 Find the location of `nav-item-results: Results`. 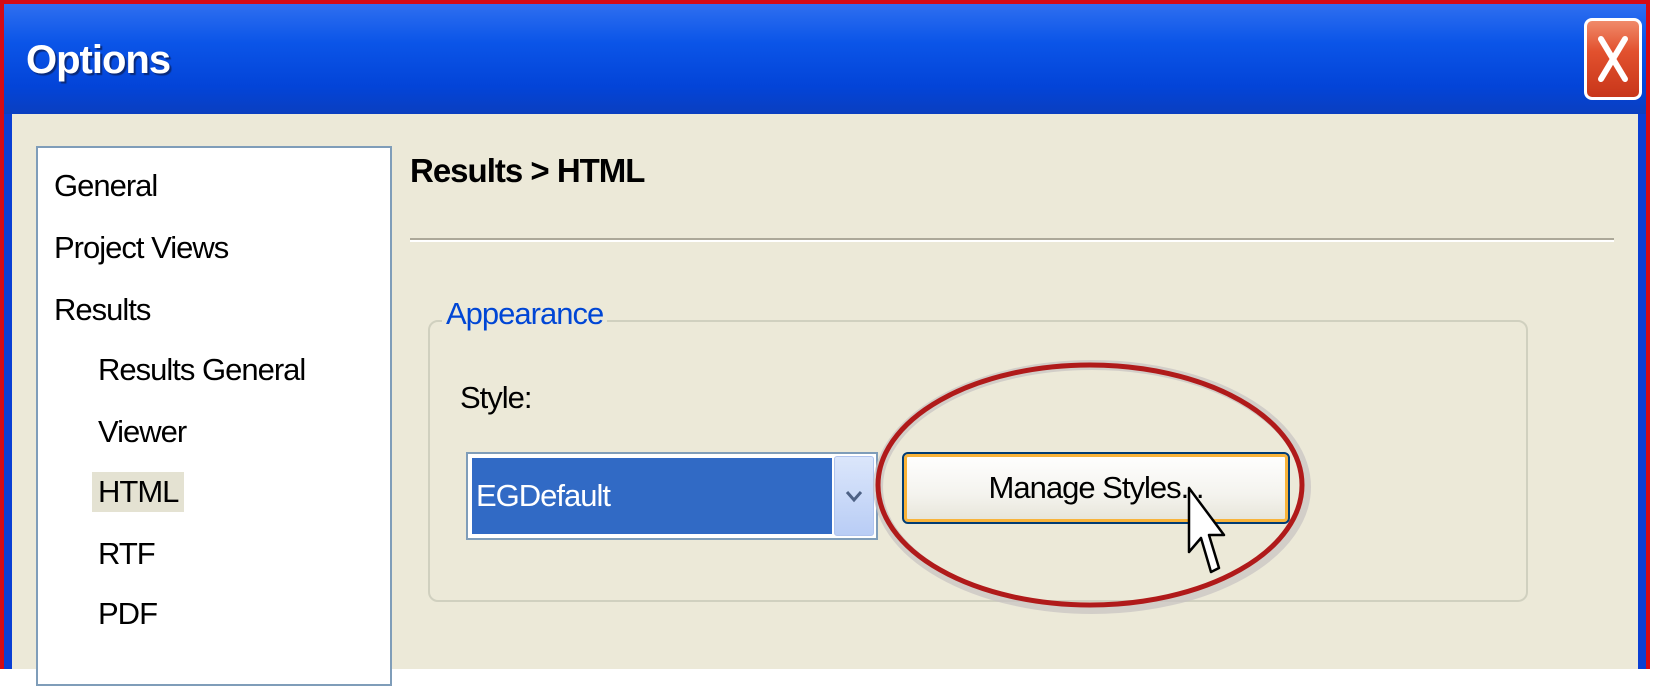

nav-item-results: Results is located at coordinates (102, 310).